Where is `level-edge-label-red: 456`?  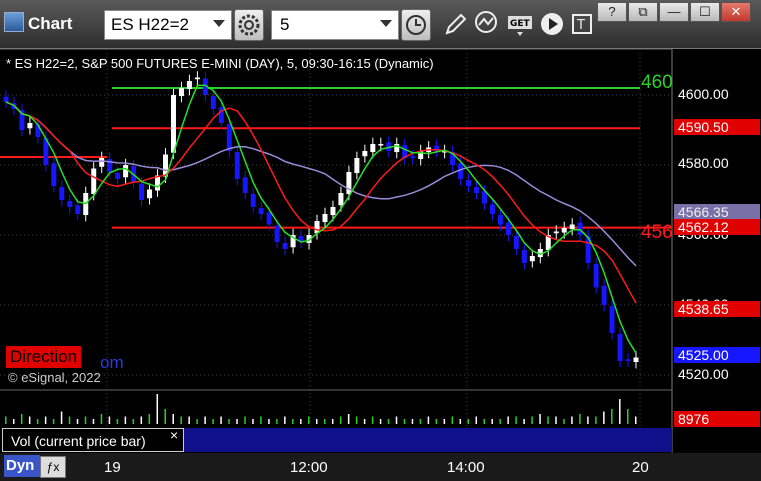
level-edge-label-red: 456 is located at coordinates (657, 232).